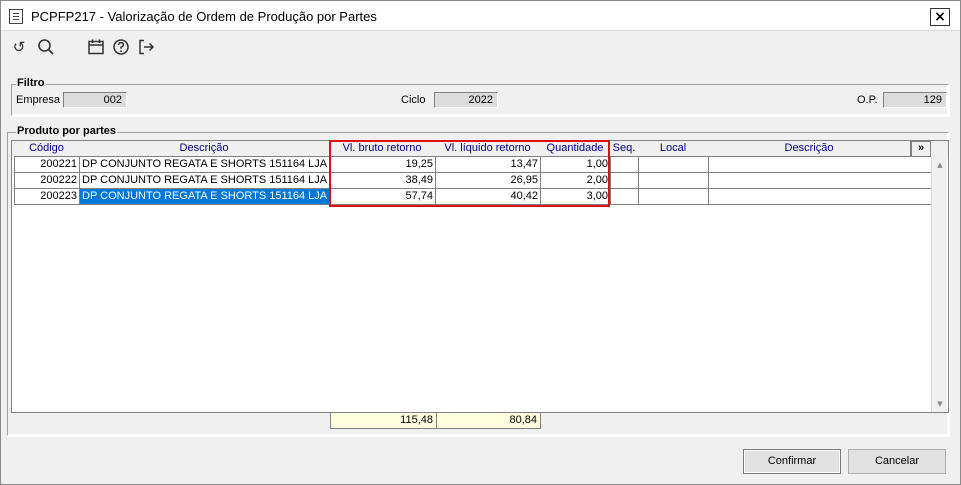  I want to click on vertical-scrollbar: ▲ ▼, so click(939, 284).